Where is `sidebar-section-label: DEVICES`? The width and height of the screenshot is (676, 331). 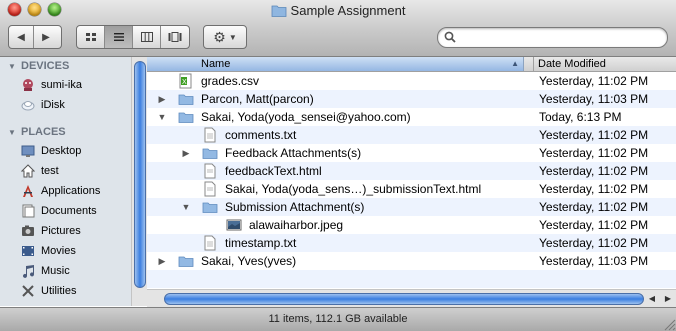
sidebar-section-label: DEVICES is located at coordinates (45, 66).